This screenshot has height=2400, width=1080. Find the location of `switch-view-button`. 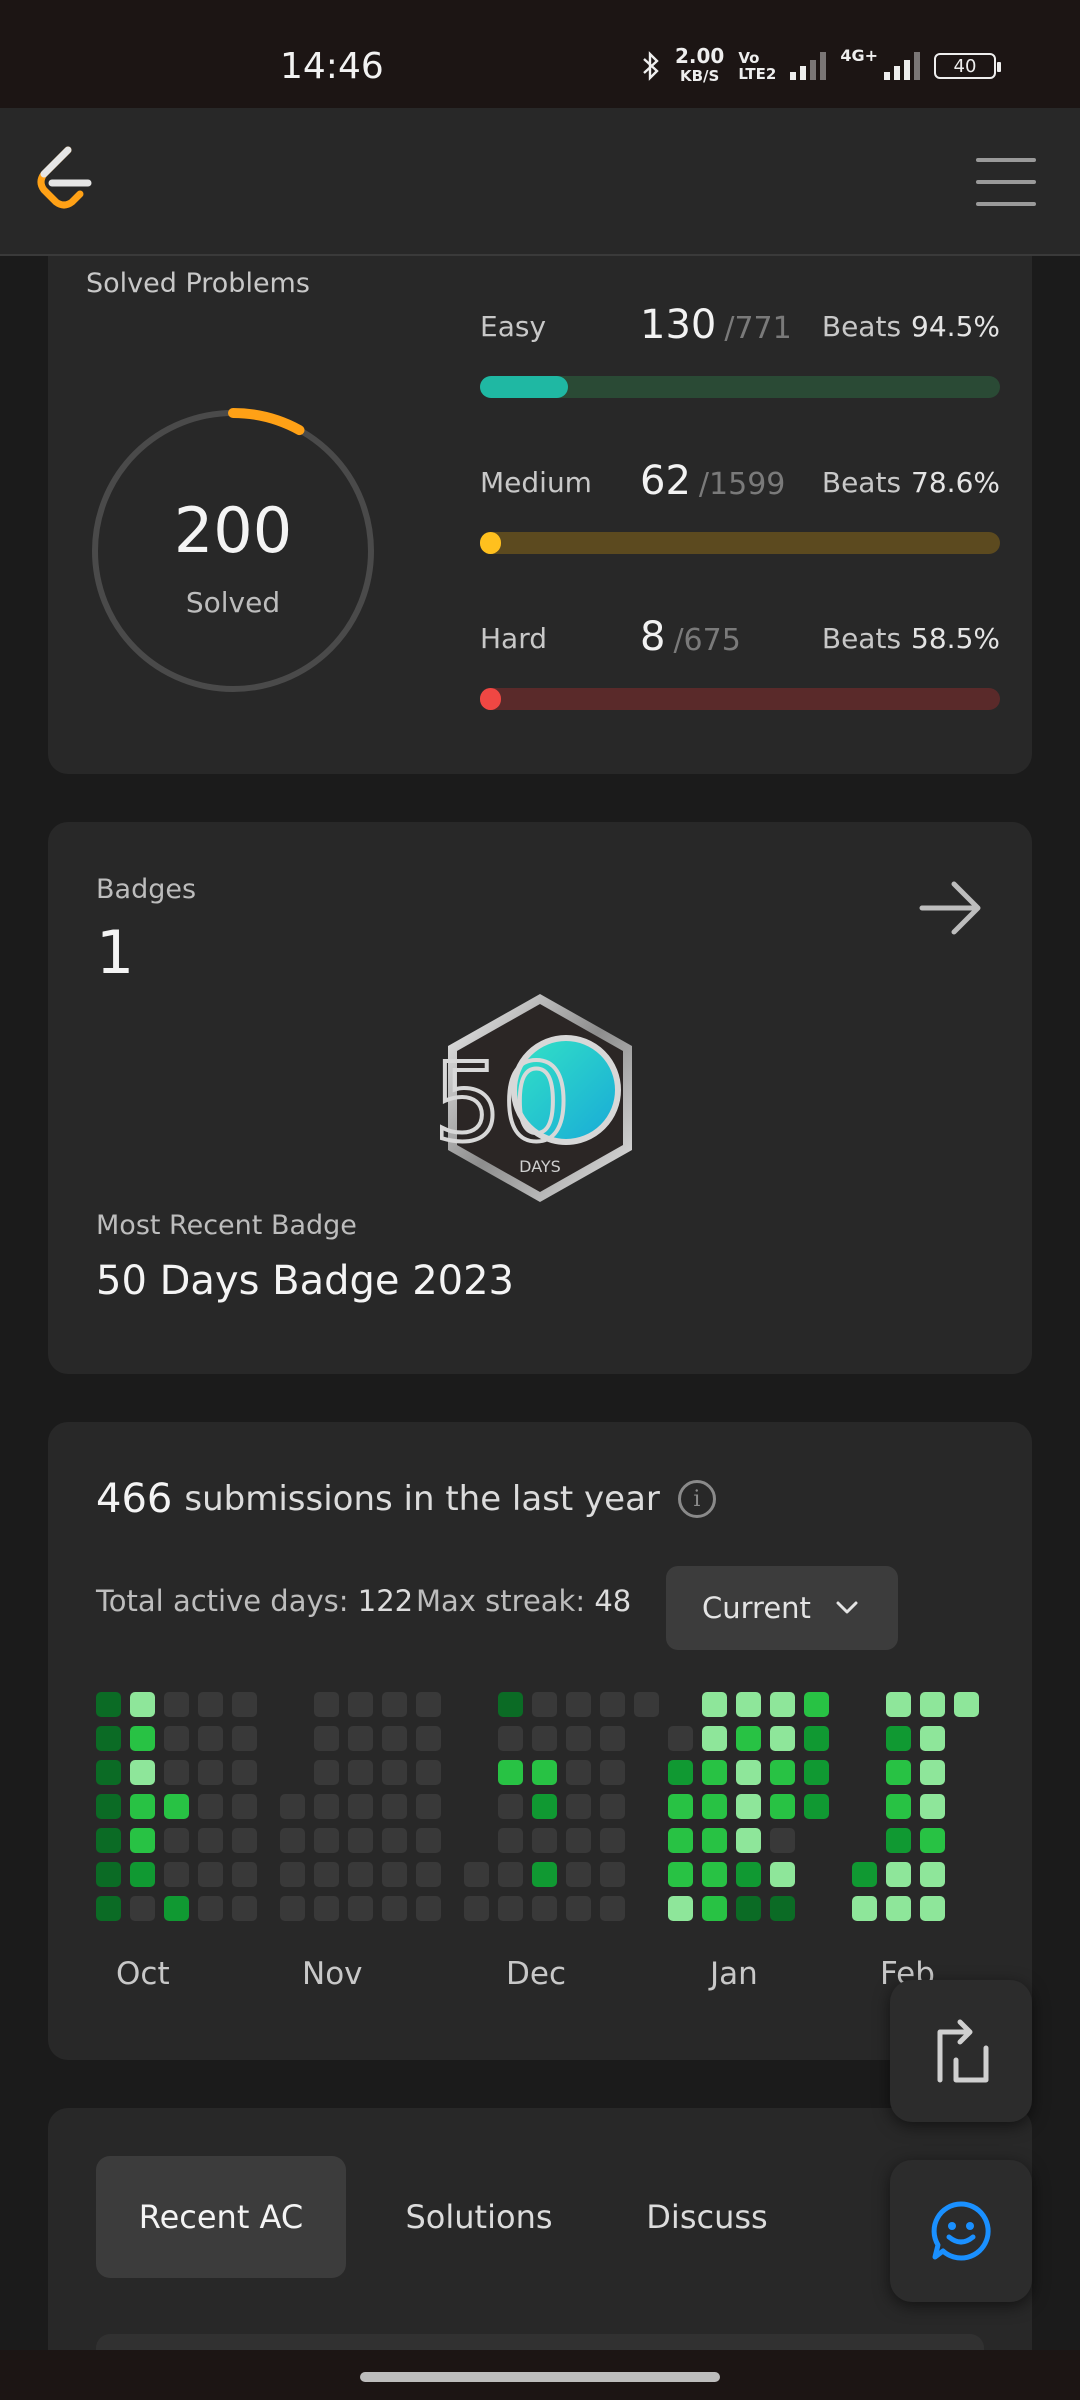

switch-view-button is located at coordinates (961, 2051).